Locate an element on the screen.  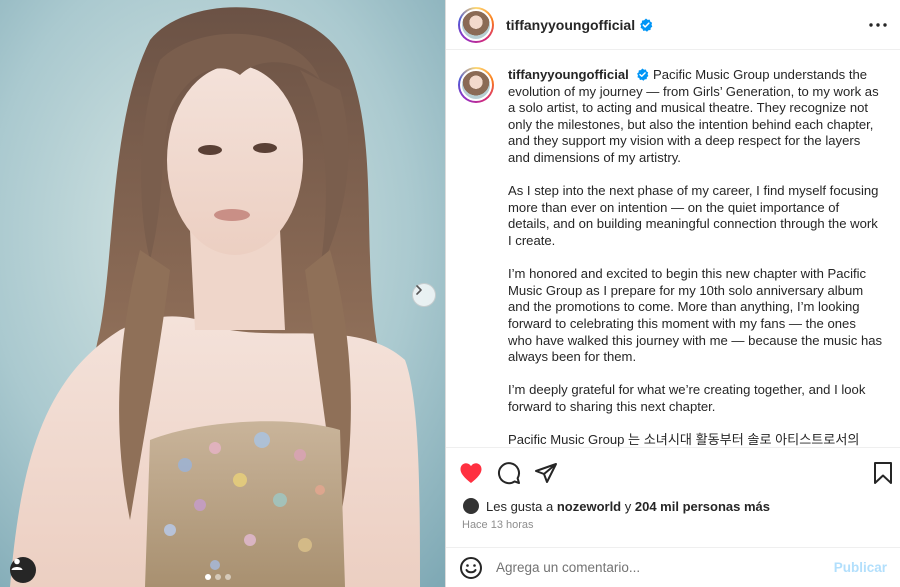
caption-username: tiffanyyoungofficial is located at coordinates (568, 74).